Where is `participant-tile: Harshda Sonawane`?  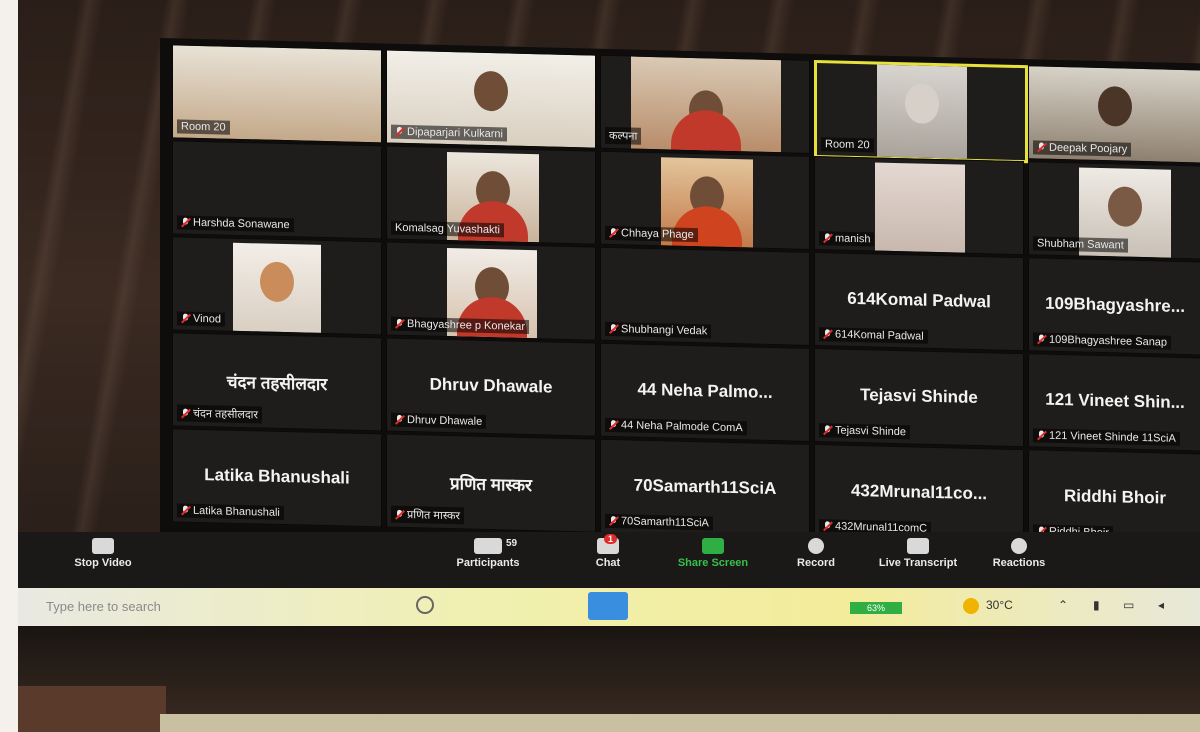
participant-tile: Harshda Sonawane is located at coordinates (277, 190).